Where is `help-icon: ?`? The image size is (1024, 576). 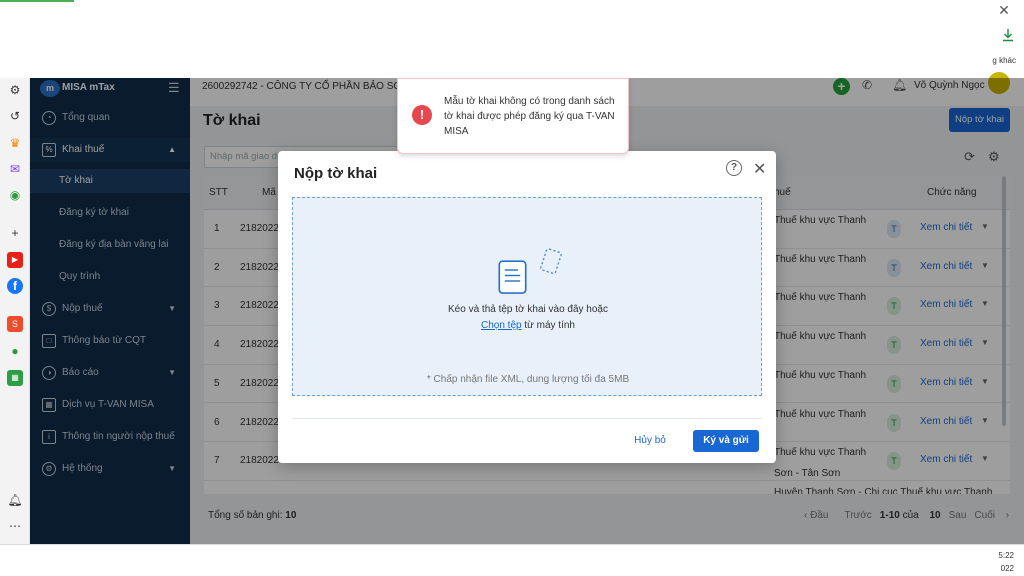 help-icon: ? is located at coordinates (734, 168).